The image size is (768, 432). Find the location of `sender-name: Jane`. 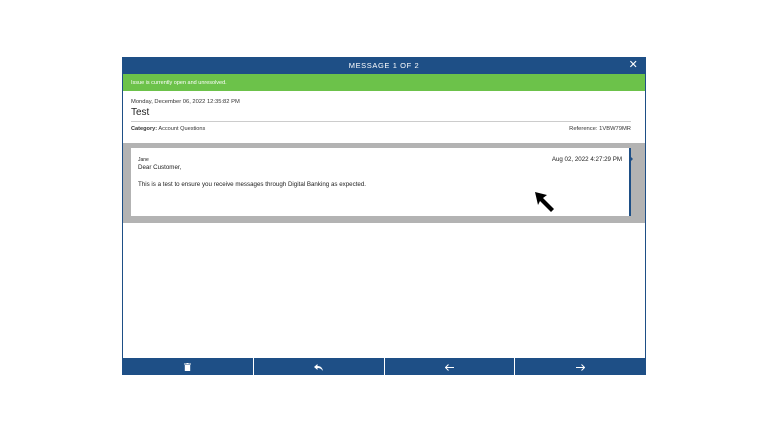

sender-name: Jane is located at coordinates (143, 160).